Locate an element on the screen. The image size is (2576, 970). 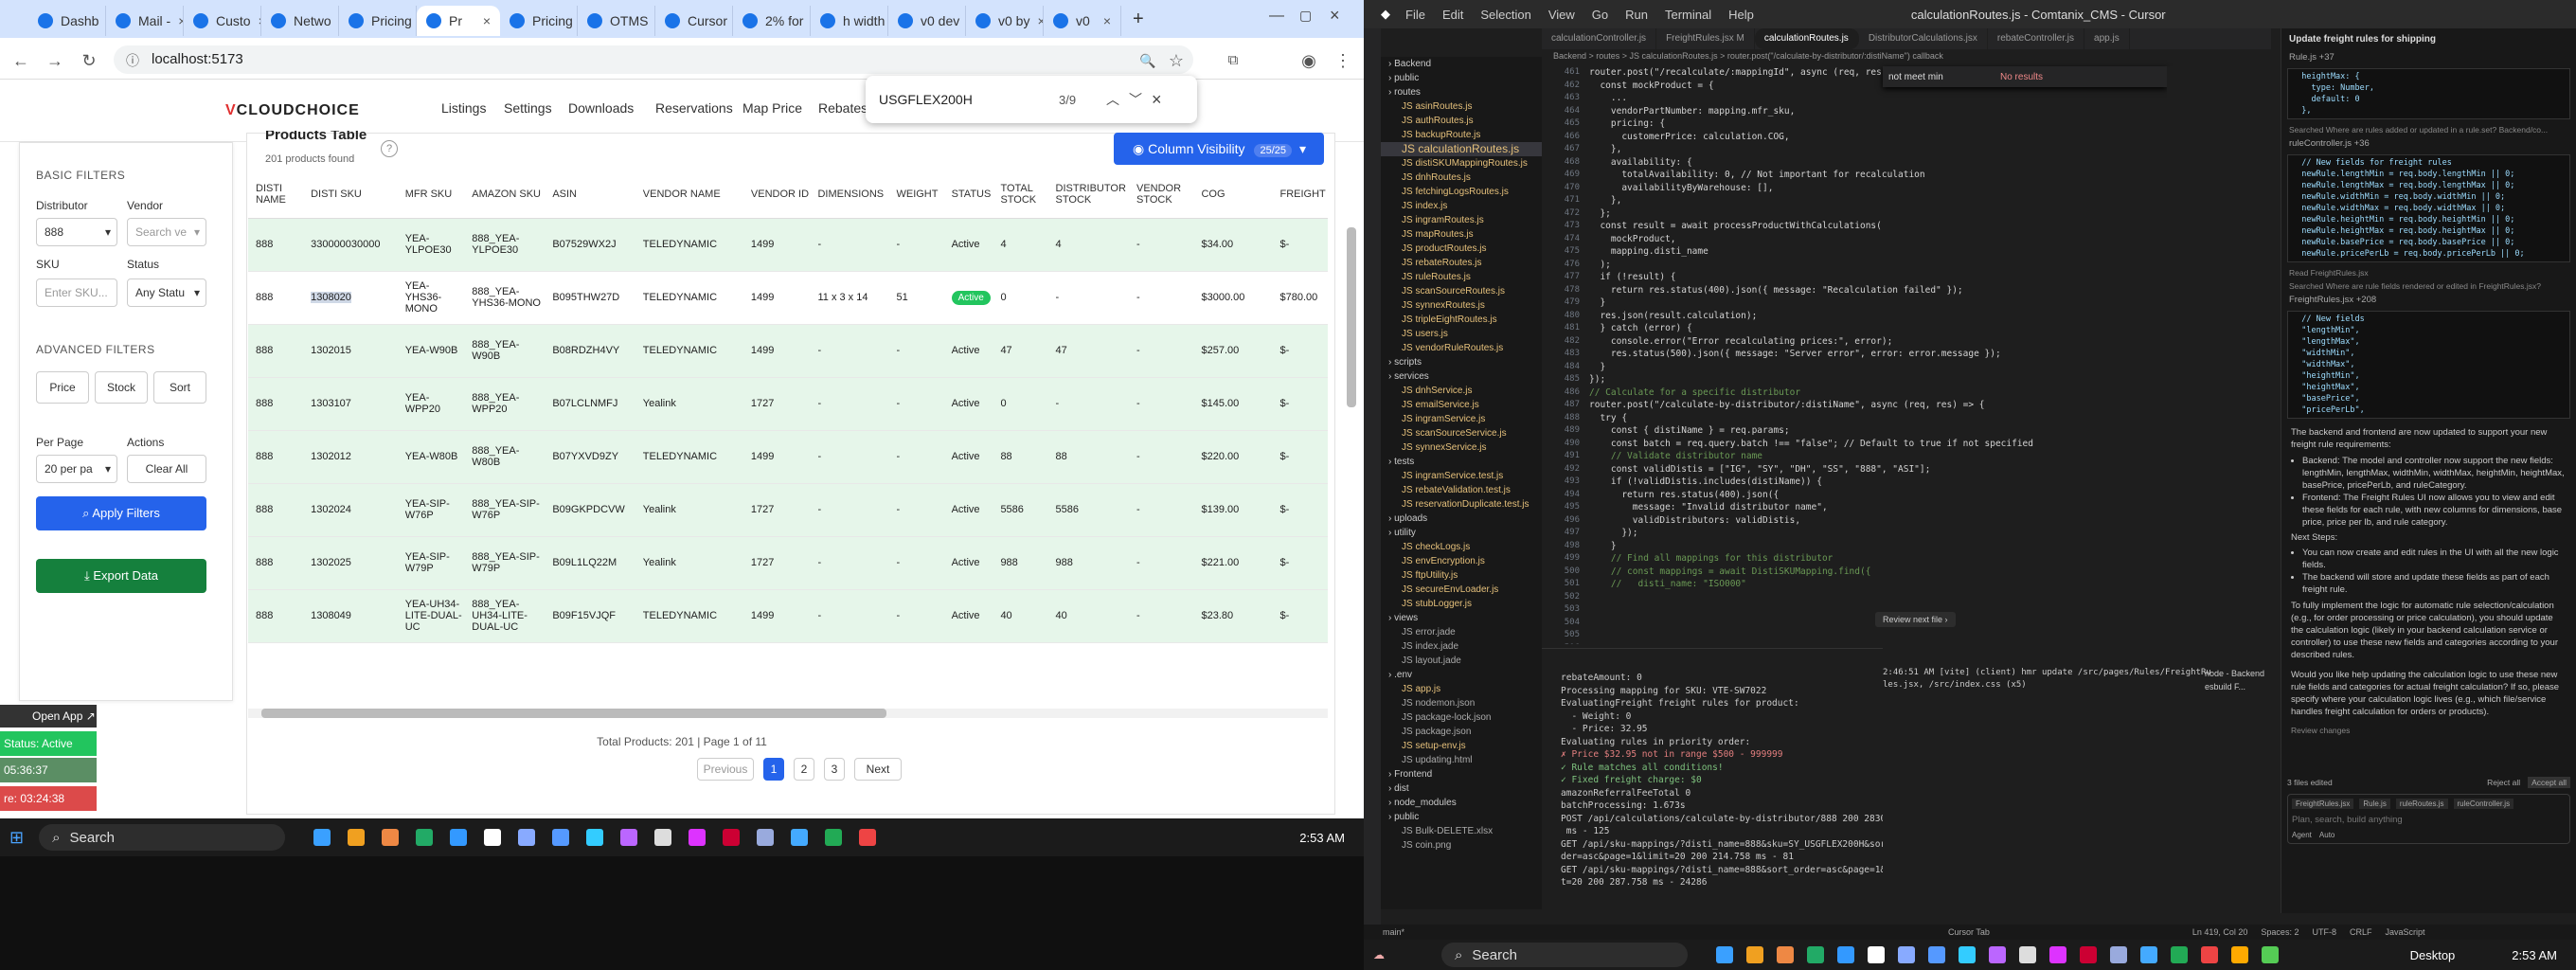
explorer-item: JS scanSourceService.js is located at coordinates (1461, 433).